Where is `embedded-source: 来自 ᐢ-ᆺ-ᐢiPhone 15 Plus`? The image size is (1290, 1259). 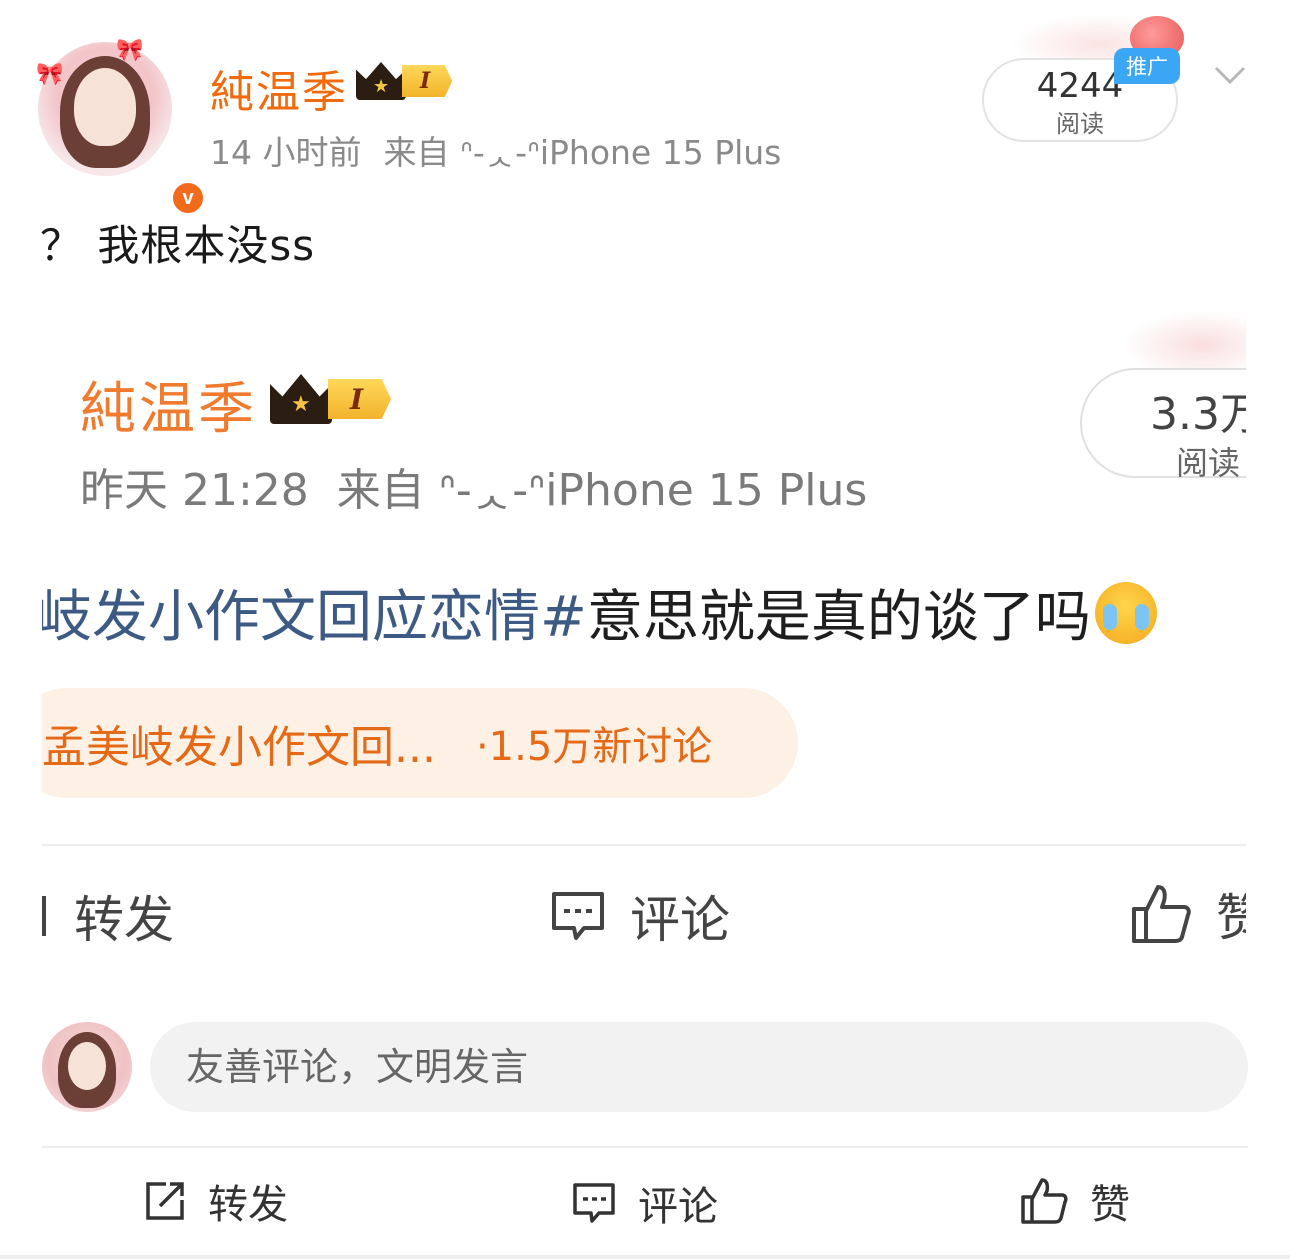 embedded-source: 来自 ᐢ-ᆺ-ᐢiPhone 15 Plus is located at coordinates (602, 490).